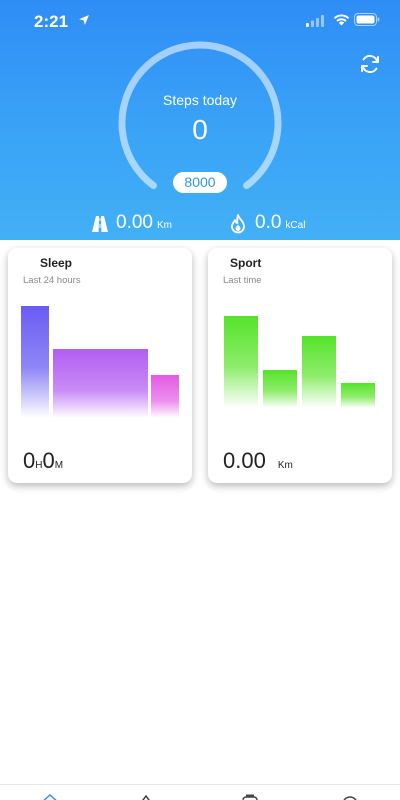 The height and width of the screenshot is (800, 400). Describe the element at coordinates (244, 460) in the screenshot. I see `sport-distance-value: 0.00` at that location.